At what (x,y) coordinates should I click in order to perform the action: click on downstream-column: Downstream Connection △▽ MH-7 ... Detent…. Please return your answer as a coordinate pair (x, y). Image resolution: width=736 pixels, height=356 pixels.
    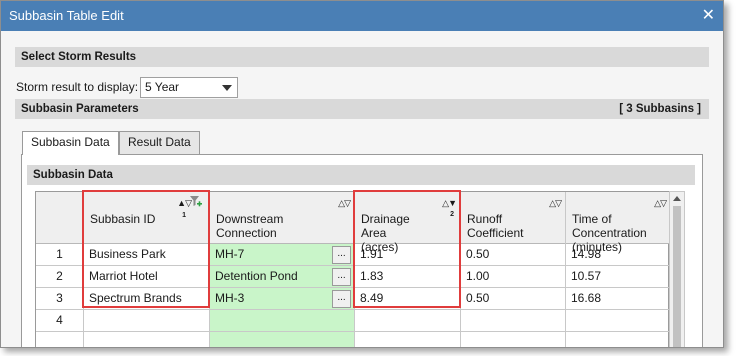
    Looking at the image, I should click on (282, 269).